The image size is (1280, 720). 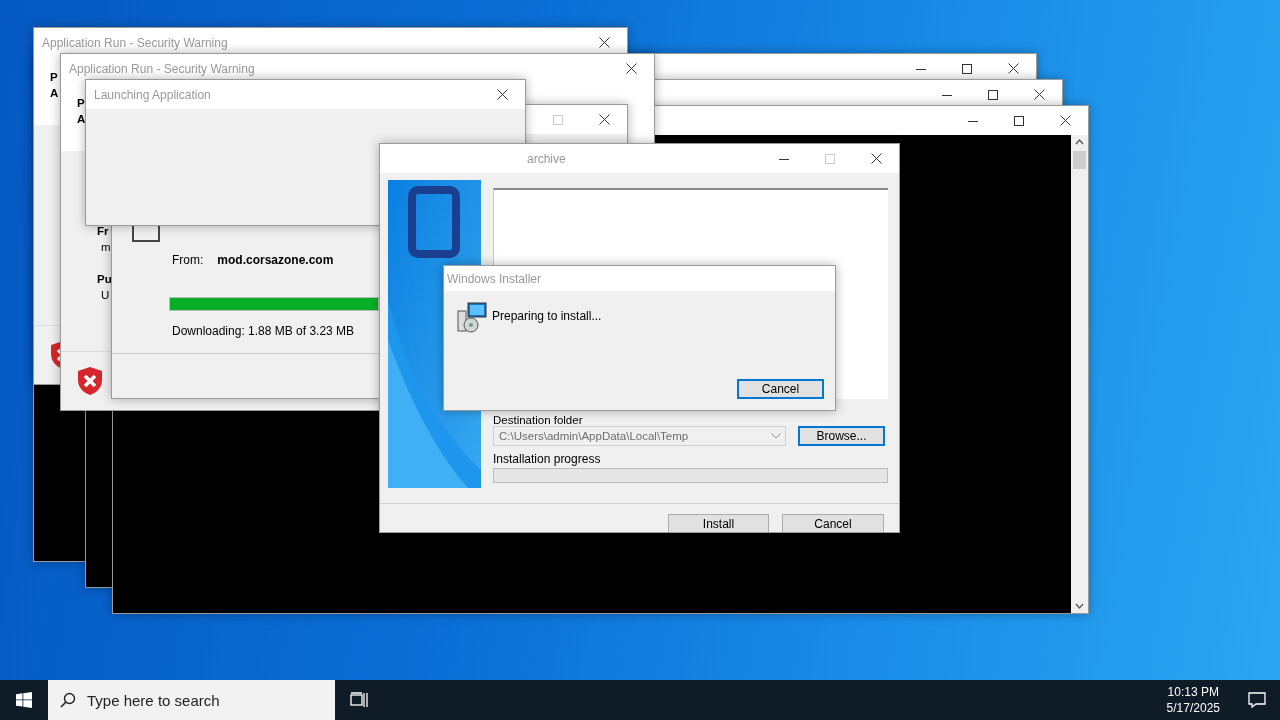 What do you see at coordinates (776, 436) in the screenshot?
I see `caret-icon` at bounding box center [776, 436].